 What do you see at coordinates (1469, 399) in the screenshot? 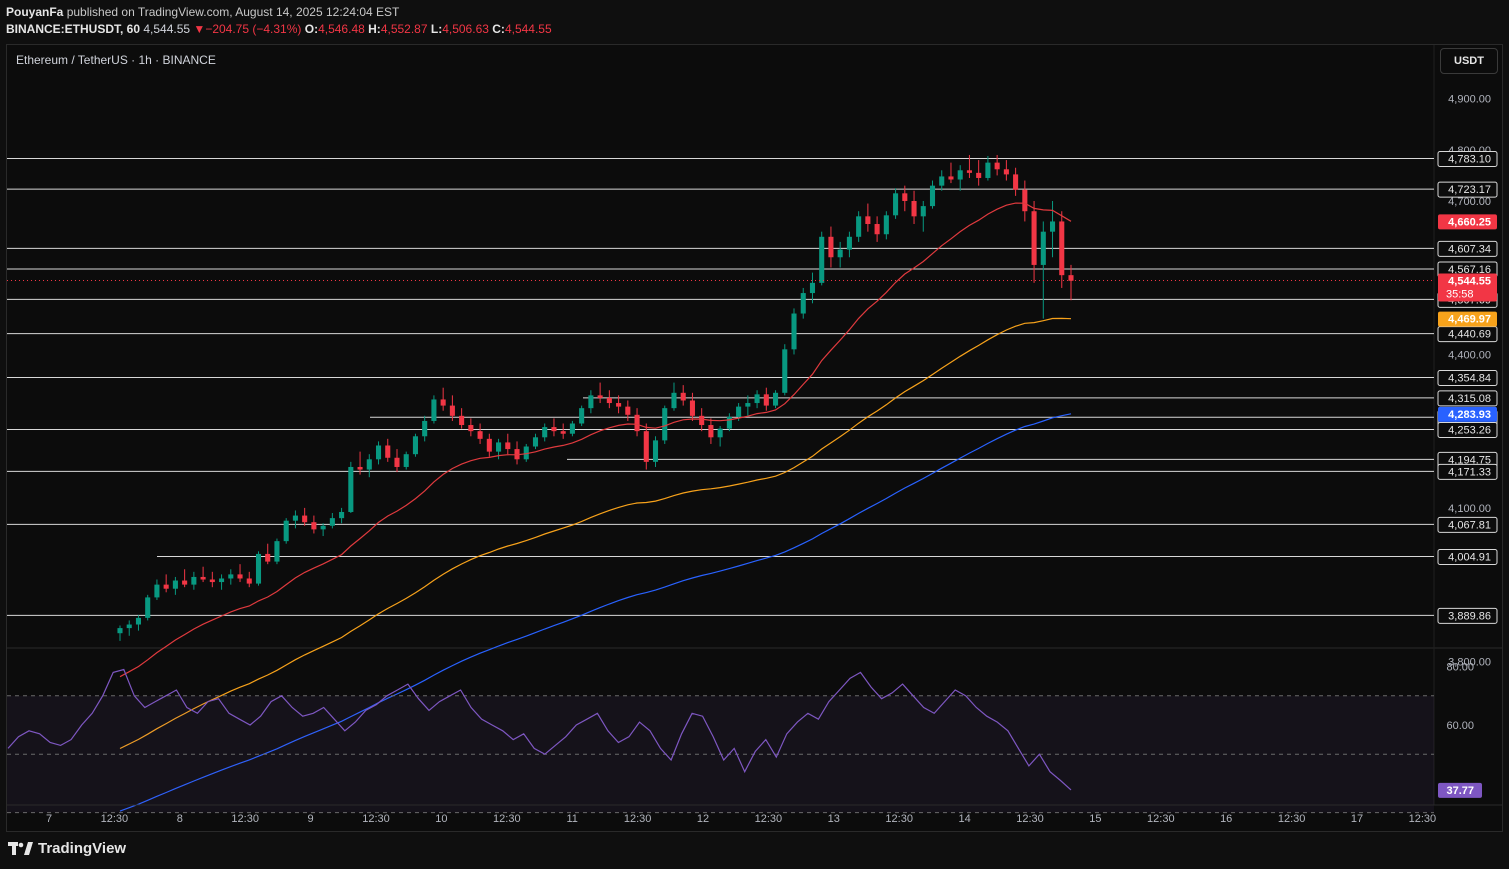
I see `level-label: 4,315.08` at bounding box center [1469, 399].